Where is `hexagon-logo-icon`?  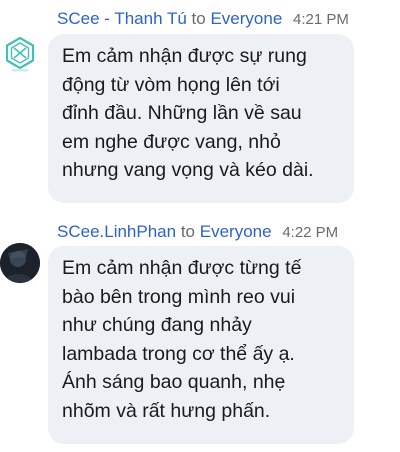
hexagon-logo-icon is located at coordinates (20, 55).